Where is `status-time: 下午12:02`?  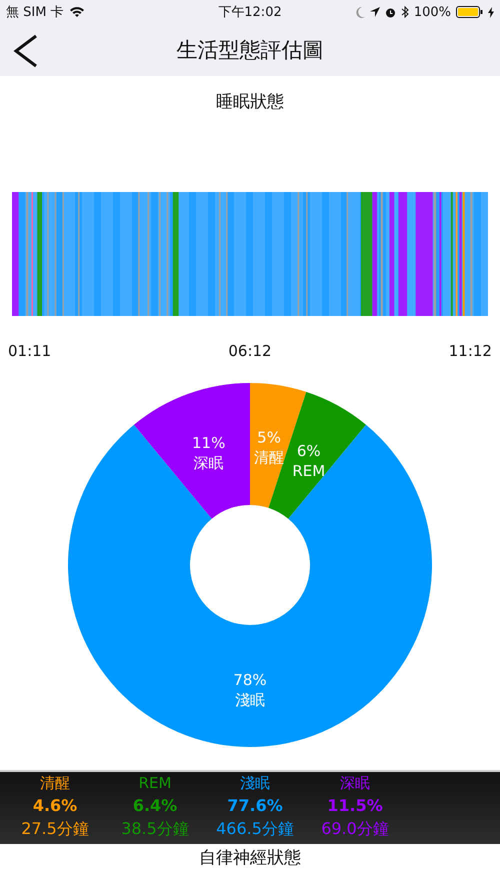 status-time: 下午12:02 is located at coordinates (250, 12).